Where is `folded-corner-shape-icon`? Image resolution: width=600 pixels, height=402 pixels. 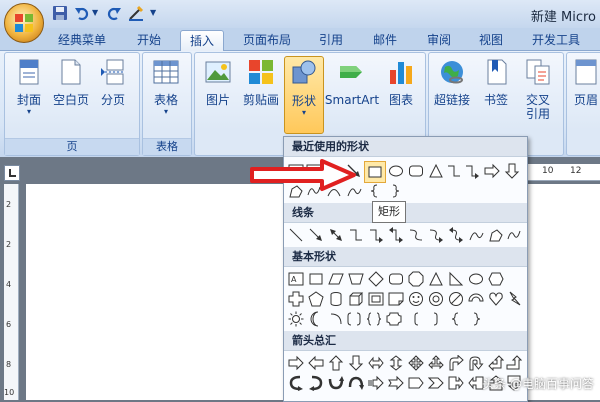
folded-corner-shape-icon is located at coordinates (396, 299).